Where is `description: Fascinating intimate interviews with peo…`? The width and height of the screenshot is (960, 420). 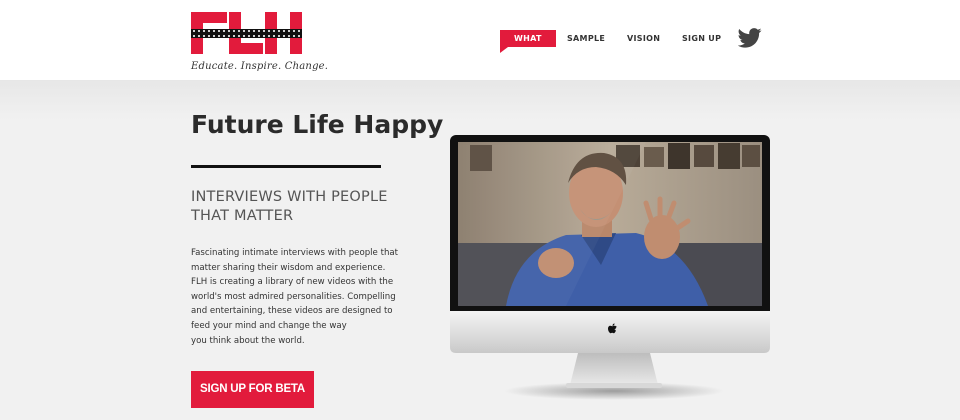 description: Fascinating intimate interviews with peo… is located at coordinates (306, 297).